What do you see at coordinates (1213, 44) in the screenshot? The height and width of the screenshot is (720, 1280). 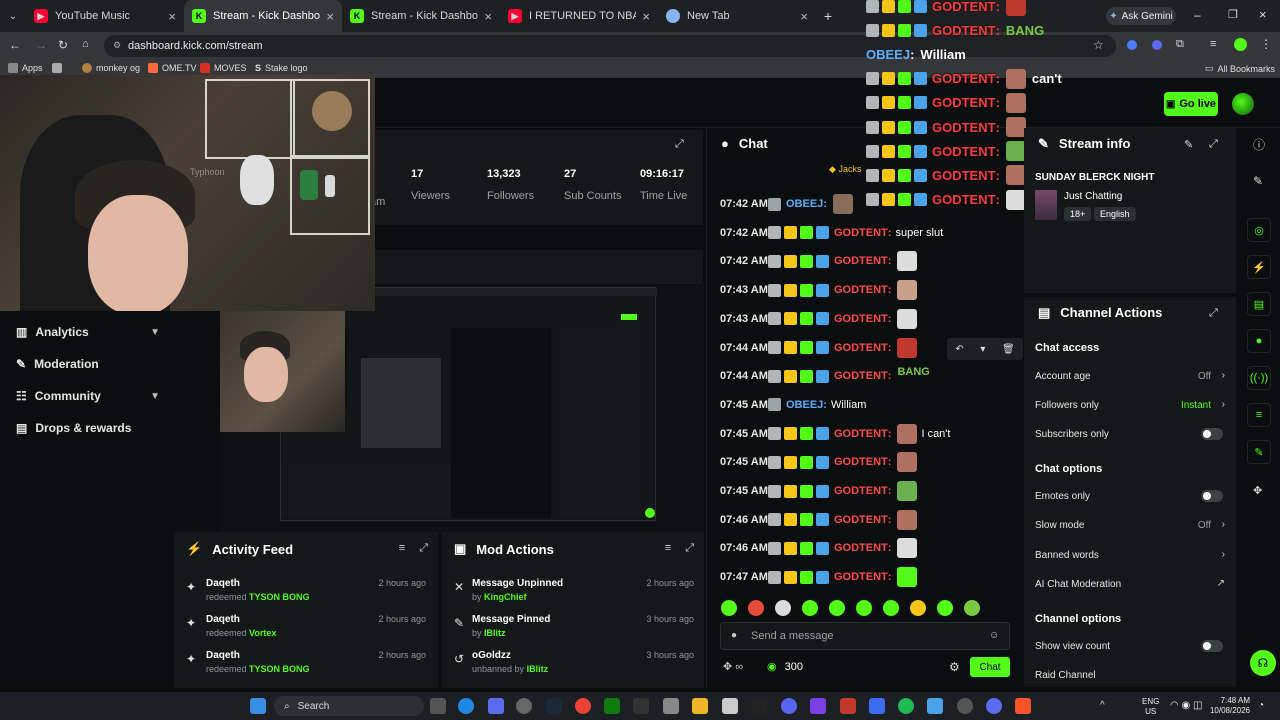 I see `media-icon: ≡` at bounding box center [1213, 44].